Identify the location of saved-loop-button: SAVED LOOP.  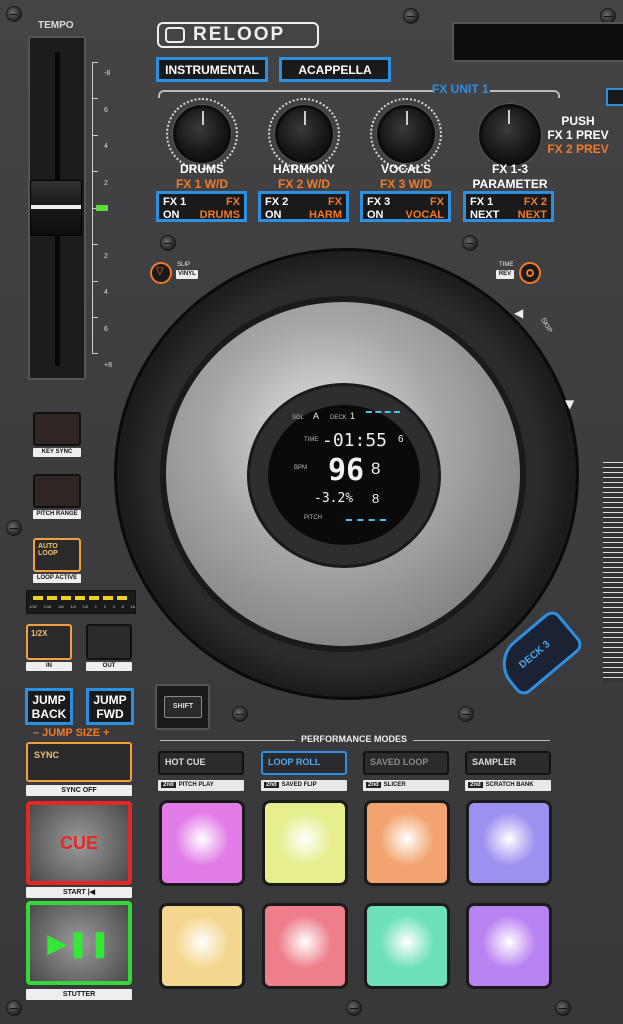
(406, 763).